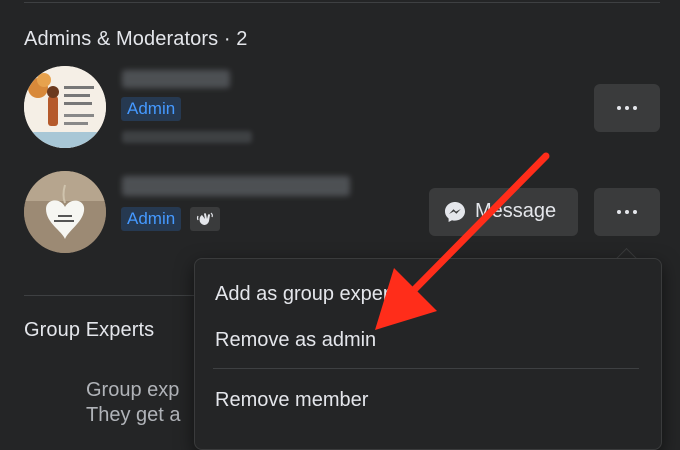  What do you see at coordinates (516, 211) in the screenshot?
I see `message-button-label: Message` at bounding box center [516, 211].